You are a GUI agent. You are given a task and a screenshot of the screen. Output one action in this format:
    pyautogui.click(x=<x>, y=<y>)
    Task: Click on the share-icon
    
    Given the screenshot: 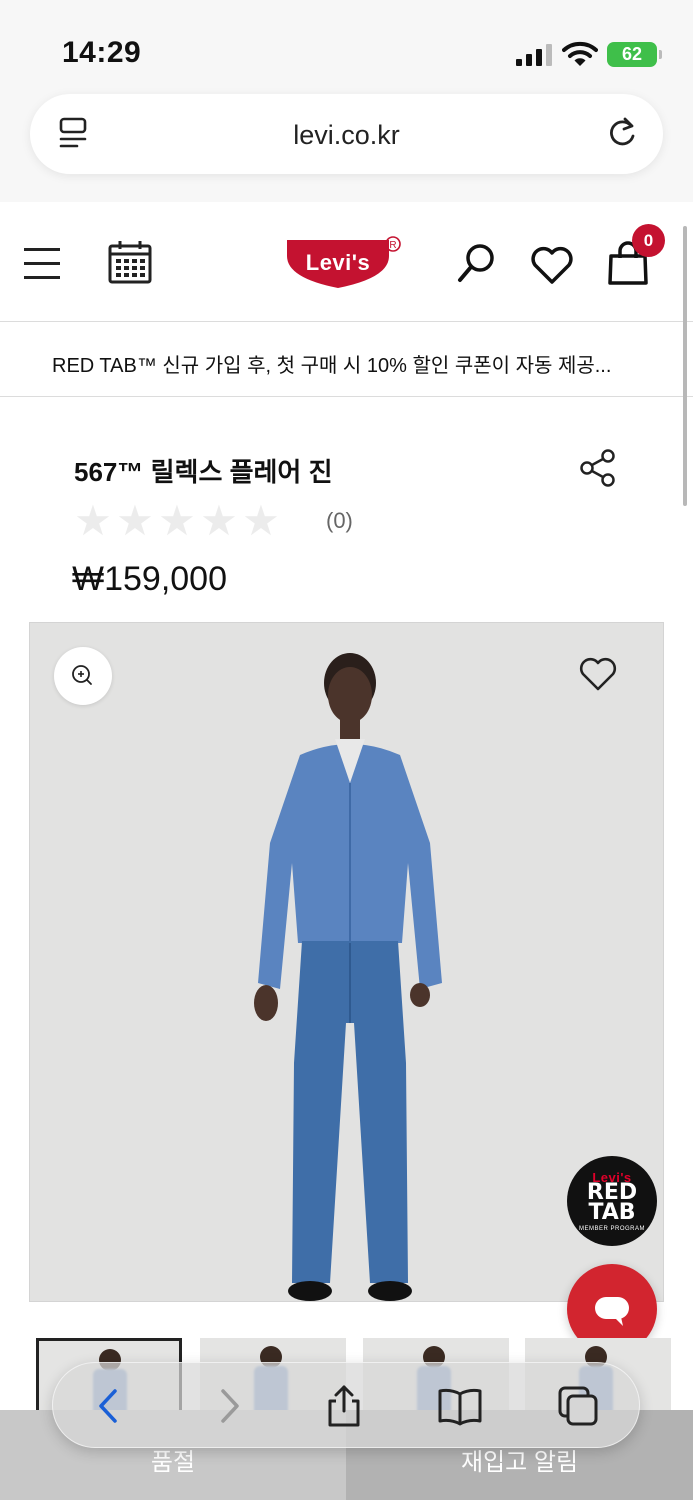 What is the action you would take?
    pyautogui.click(x=598, y=468)
    